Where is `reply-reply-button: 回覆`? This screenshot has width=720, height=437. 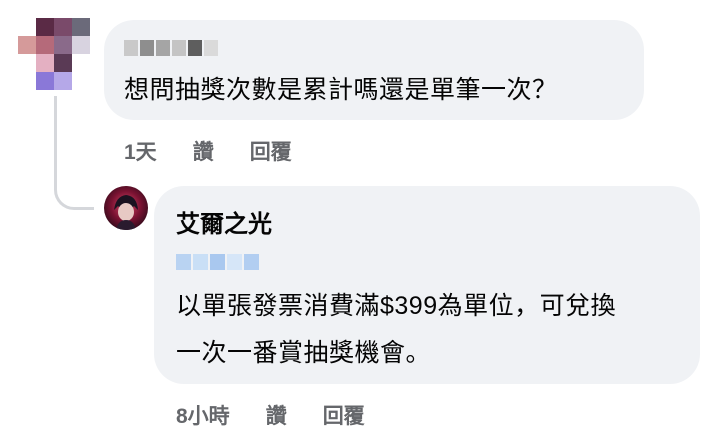
reply-reply-button: 回覆 is located at coordinates (344, 415).